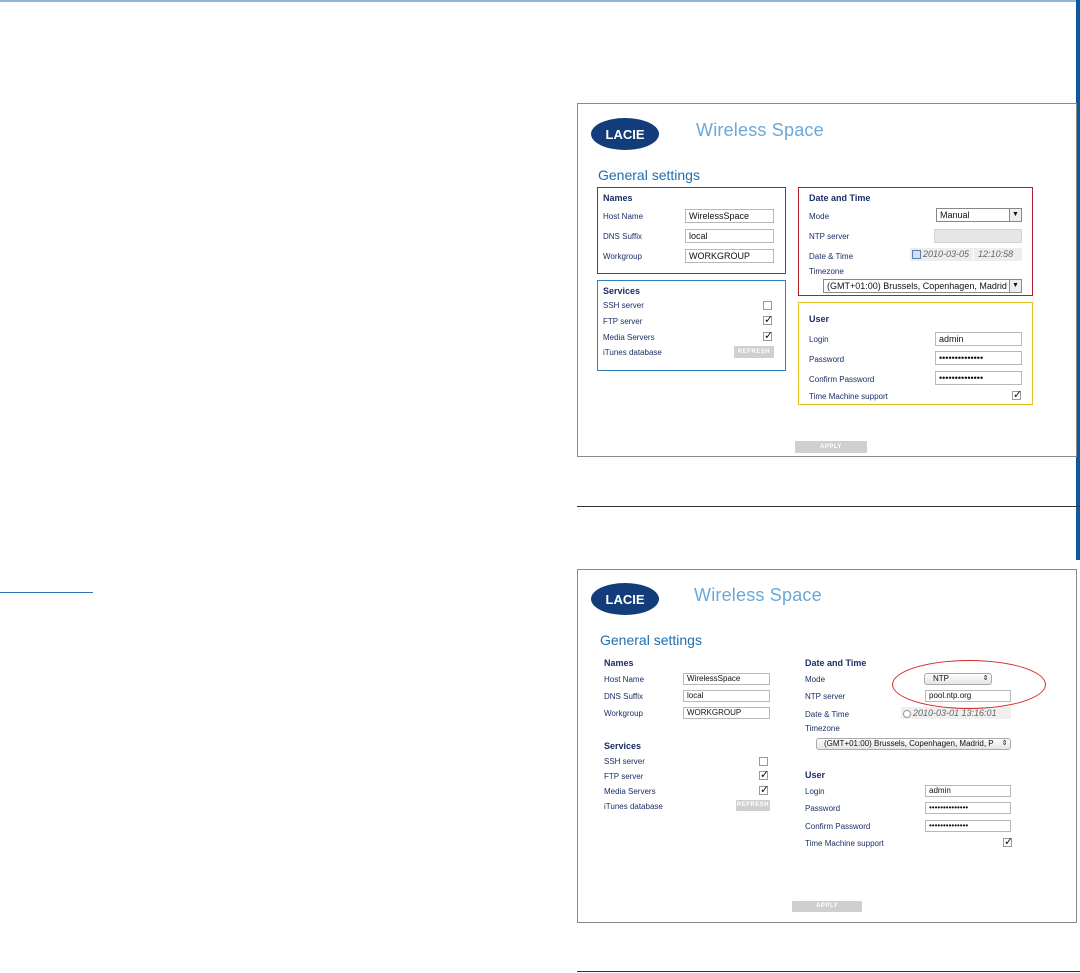 Image resolution: width=1080 pixels, height=973 pixels. I want to click on calendar-icon, so click(916, 255).